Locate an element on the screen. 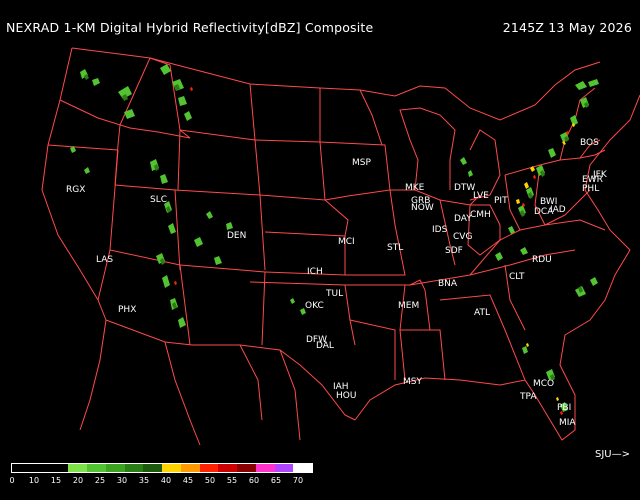 The height and width of the screenshot is (500, 640). station-label-atl: ATL is located at coordinates (482, 313).